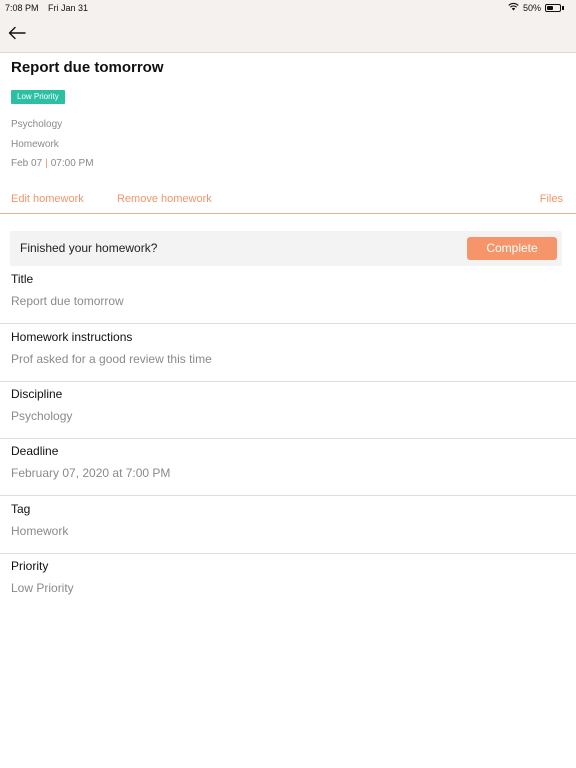  Describe the element at coordinates (563, 7) in the screenshot. I see `battery-nub` at that location.